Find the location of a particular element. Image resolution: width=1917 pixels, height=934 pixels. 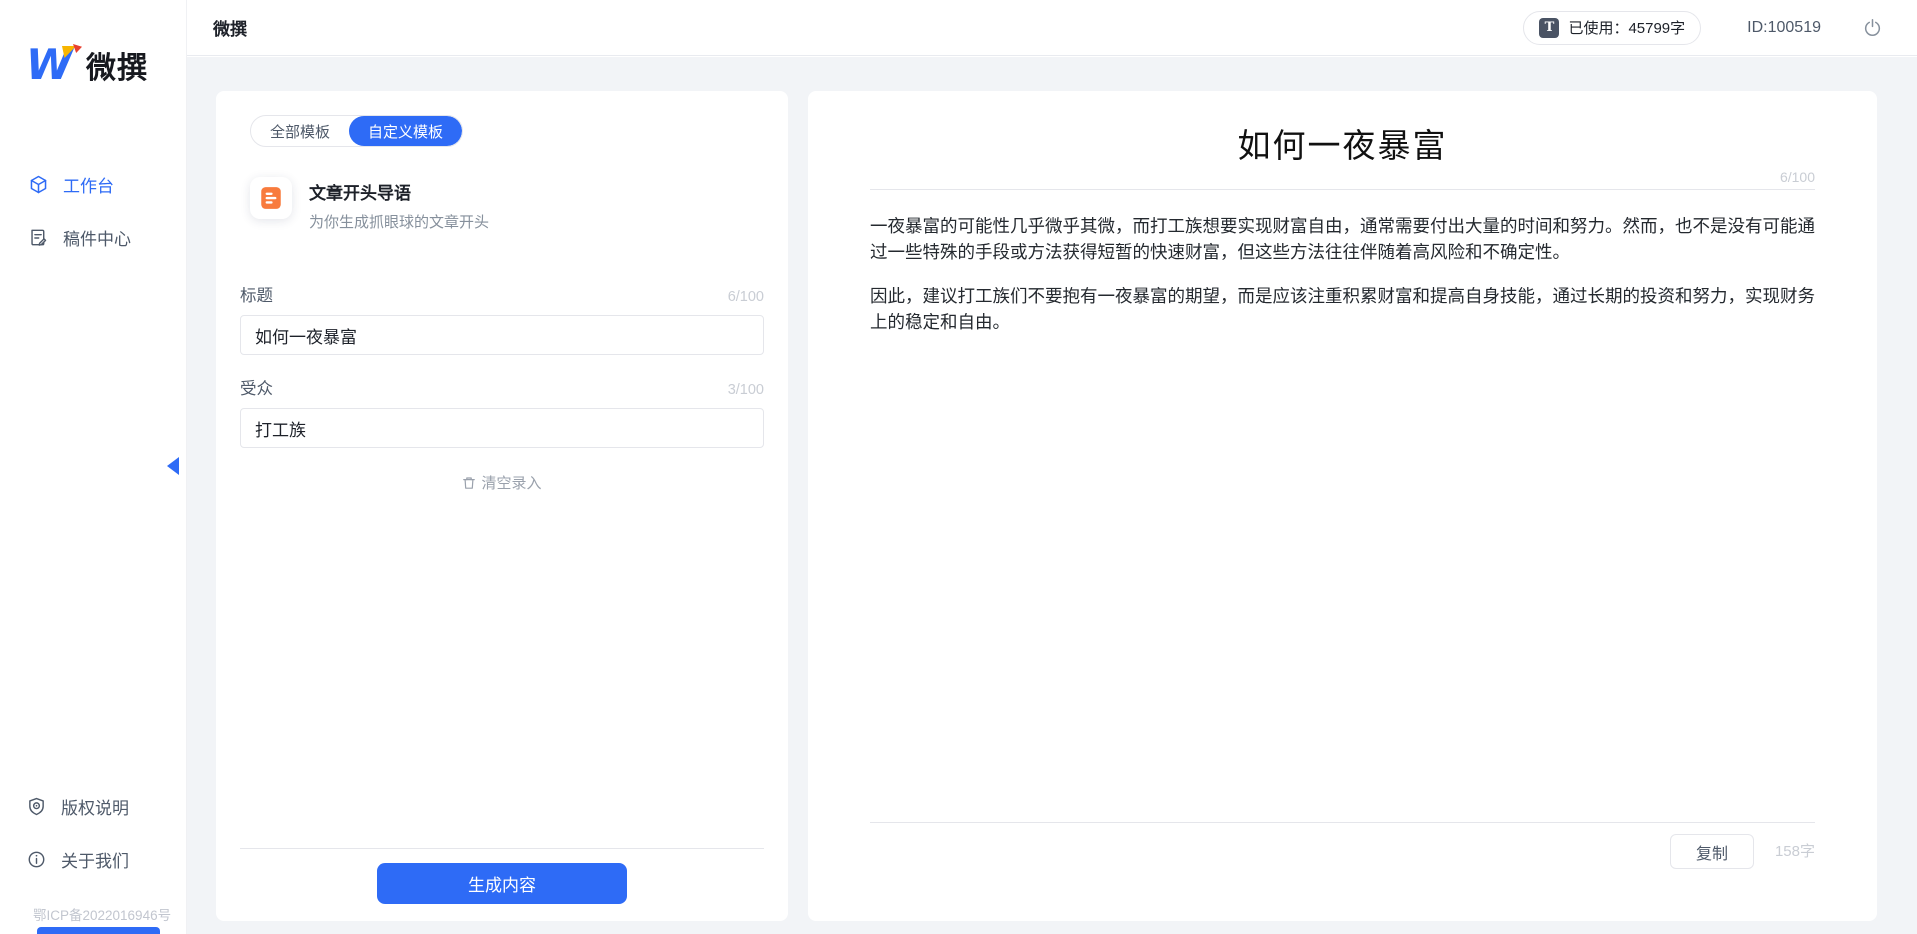

logo-red-triangle is located at coordinates (77, 48).